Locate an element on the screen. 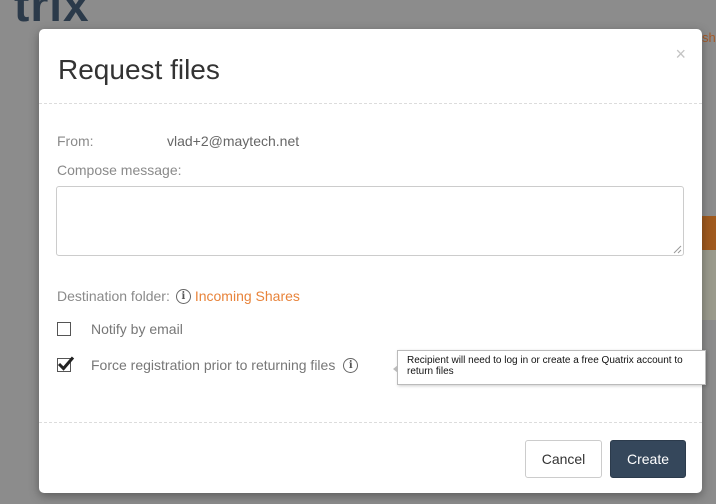  dialog-footer: Cancel Create is located at coordinates (370, 458).